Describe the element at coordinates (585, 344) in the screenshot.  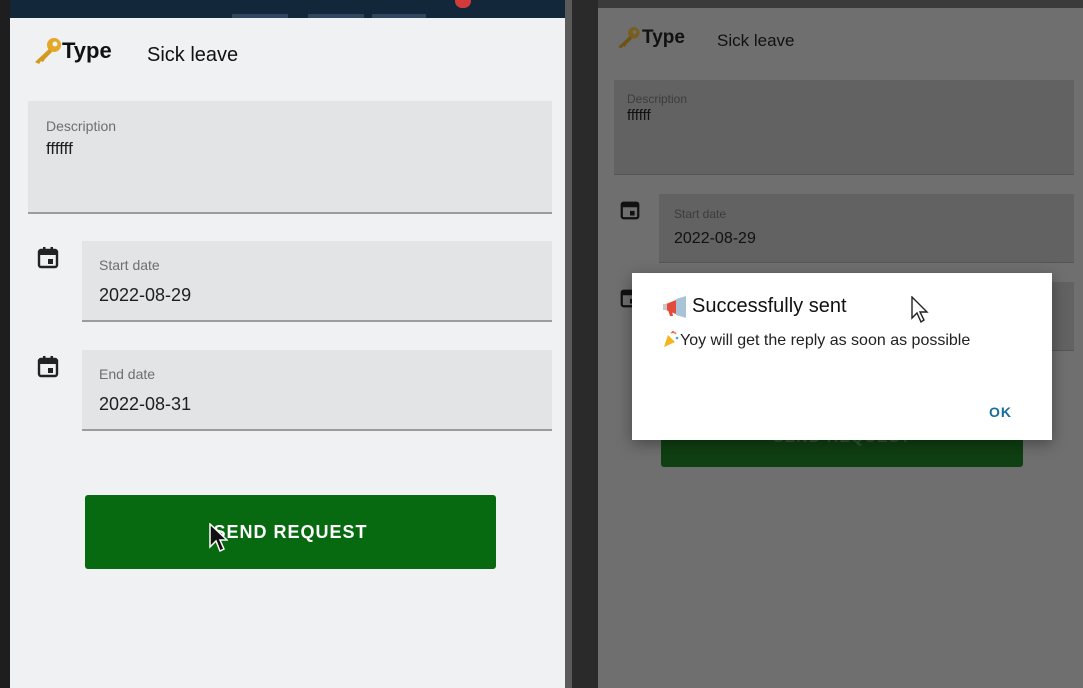
I see `screen-gap` at that location.